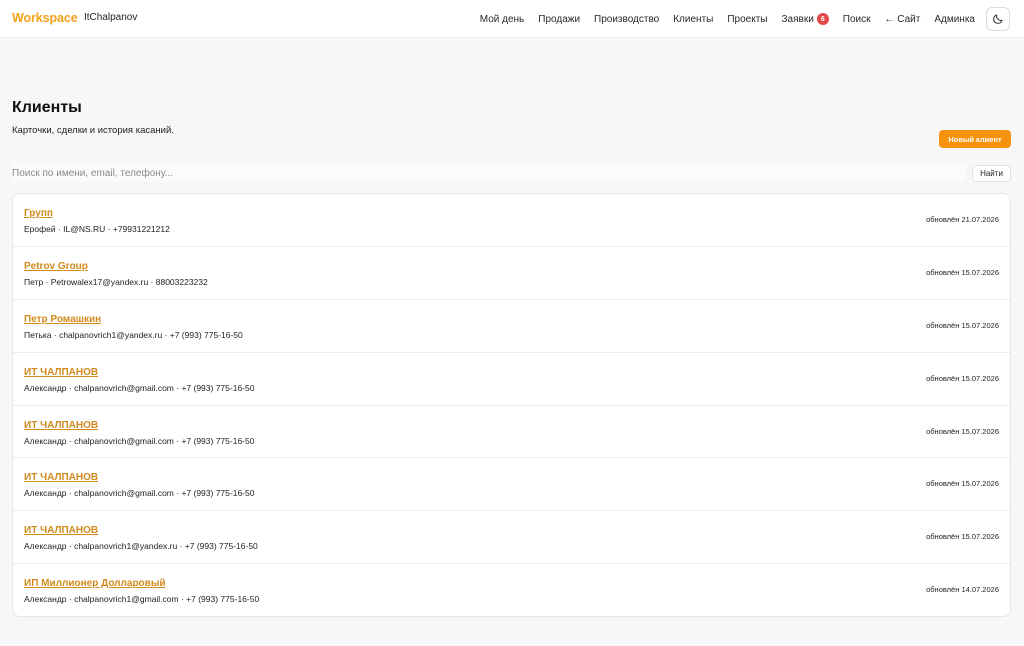 This screenshot has width=1024, height=646. I want to click on nav-label: ← Сайт, so click(902, 19).